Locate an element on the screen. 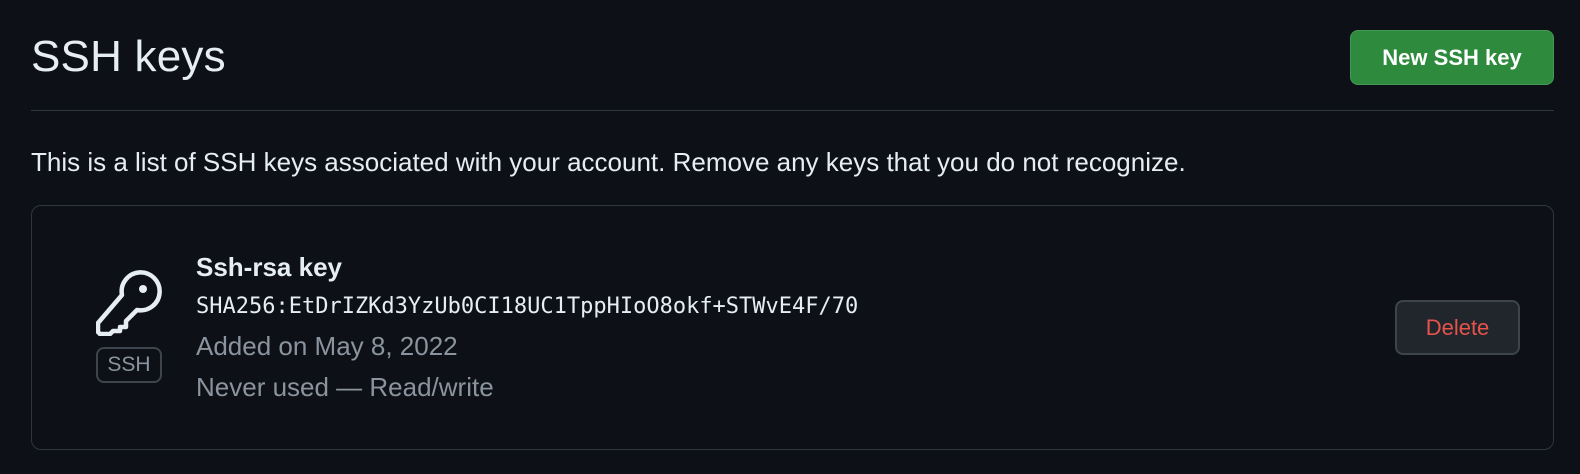 This screenshot has height=474, width=1580. key-icon-column: SSH is located at coordinates (129, 326).